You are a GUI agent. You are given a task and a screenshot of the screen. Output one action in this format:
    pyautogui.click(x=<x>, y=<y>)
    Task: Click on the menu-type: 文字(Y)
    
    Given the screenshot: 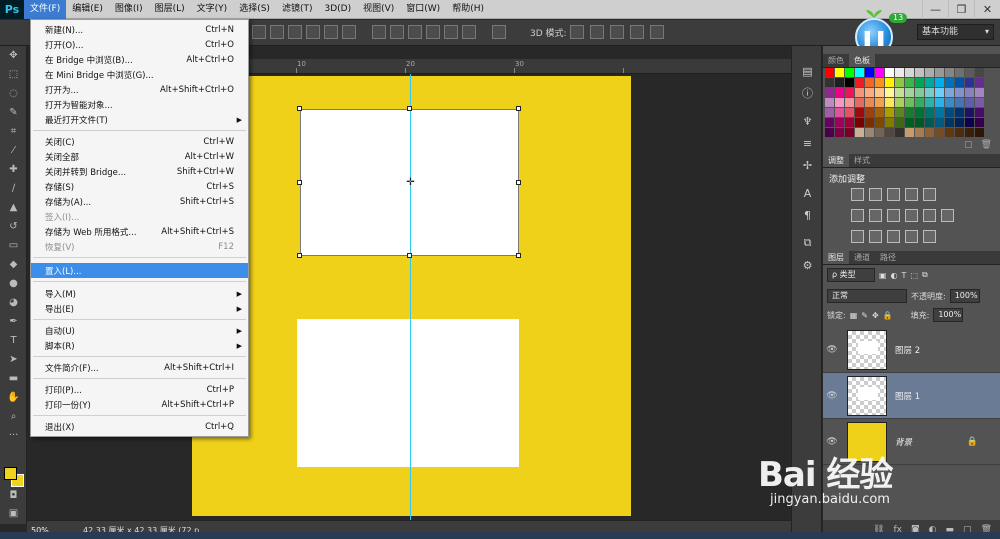 What is the action you would take?
    pyautogui.click(x=212, y=9)
    